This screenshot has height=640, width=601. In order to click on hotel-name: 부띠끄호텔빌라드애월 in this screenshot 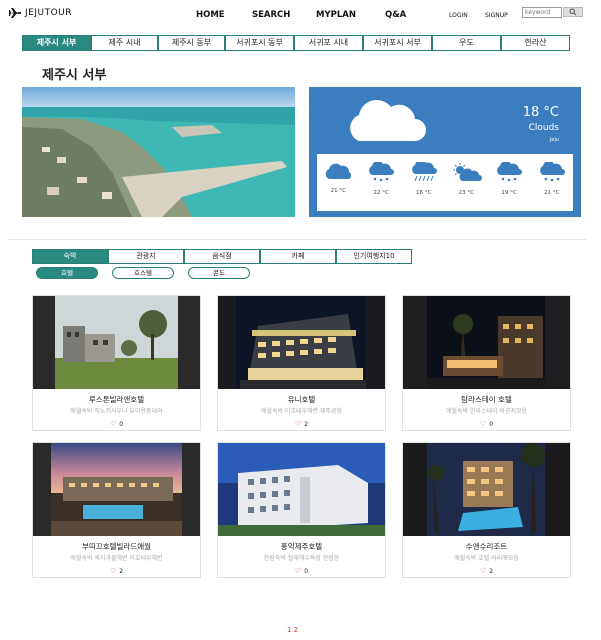, I will do `click(116, 546)`.